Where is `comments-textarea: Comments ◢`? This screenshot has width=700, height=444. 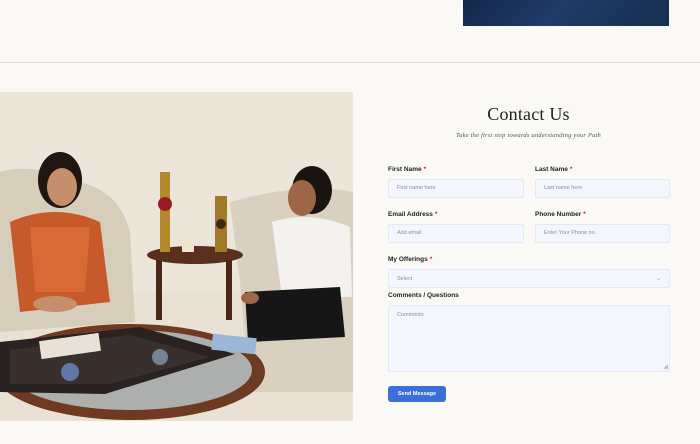 comments-textarea: Comments ◢ is located at coordinates (529, 338).